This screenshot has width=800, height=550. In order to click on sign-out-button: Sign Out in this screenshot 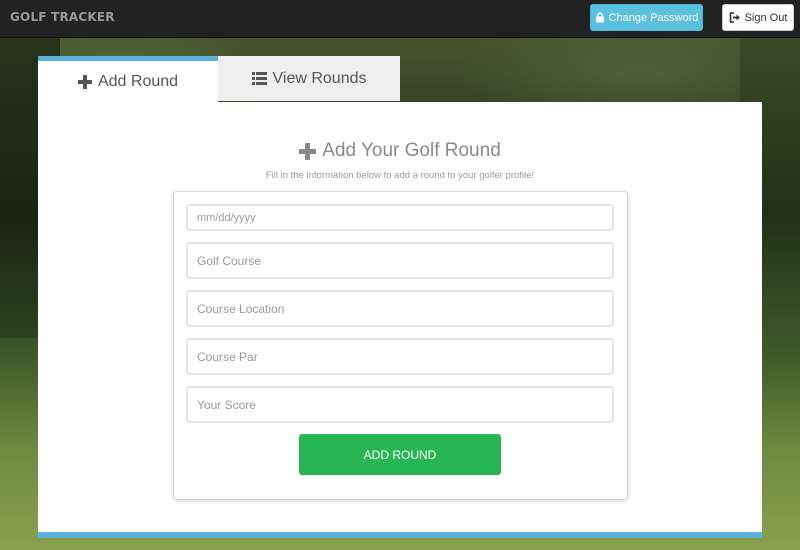, I will do `click(758, 17)`.